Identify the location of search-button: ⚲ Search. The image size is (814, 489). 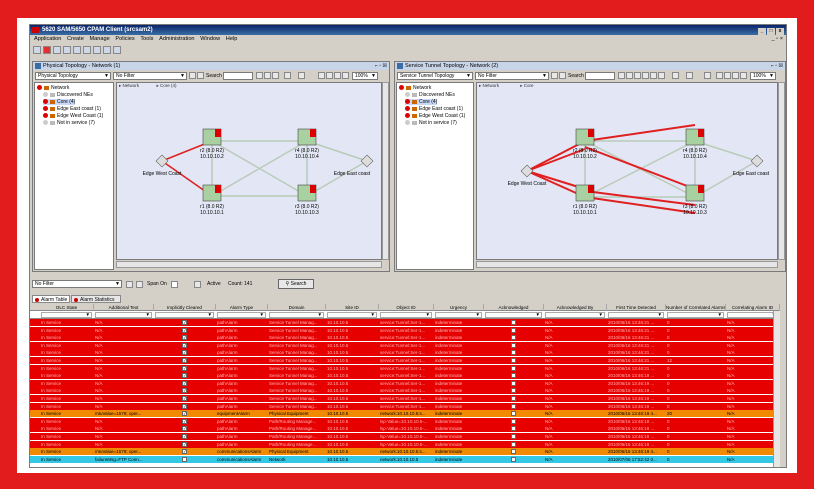
(296, 284).